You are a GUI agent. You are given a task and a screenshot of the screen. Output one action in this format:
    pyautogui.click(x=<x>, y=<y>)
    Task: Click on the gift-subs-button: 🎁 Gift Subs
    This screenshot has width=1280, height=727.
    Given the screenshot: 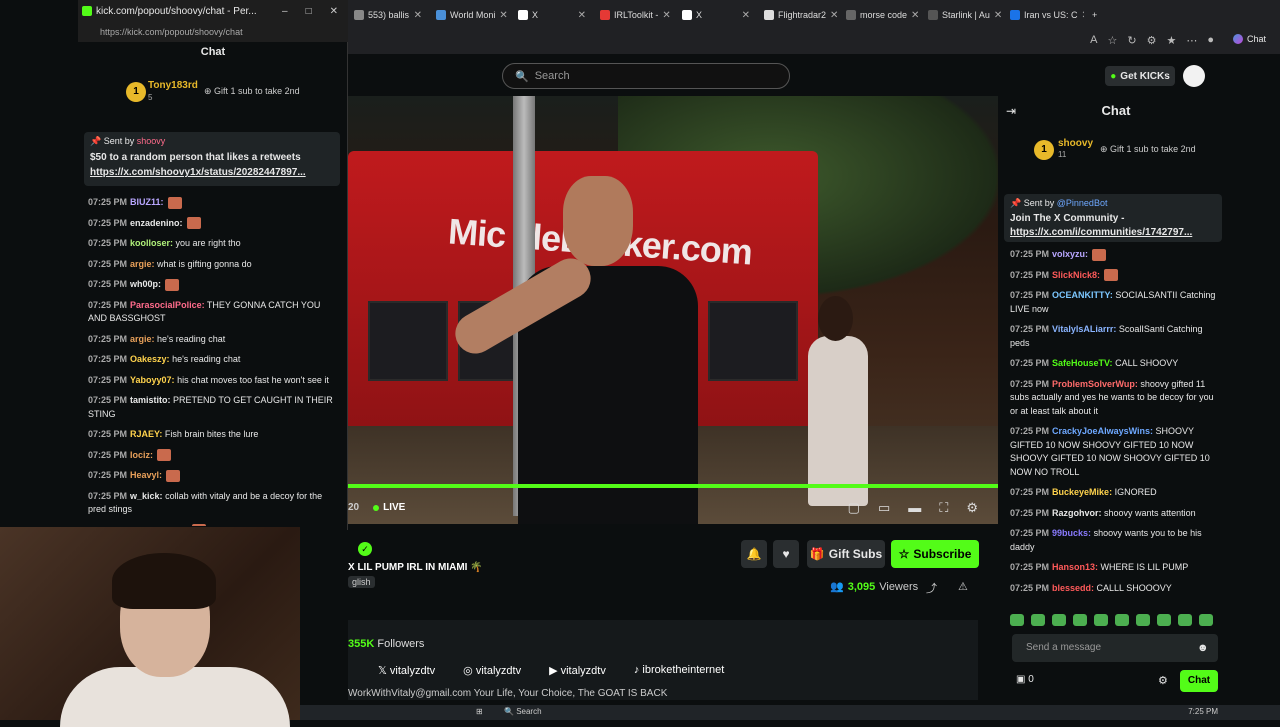 What is the action you would take?
    pyautogui.click(x=846, y=554)
    